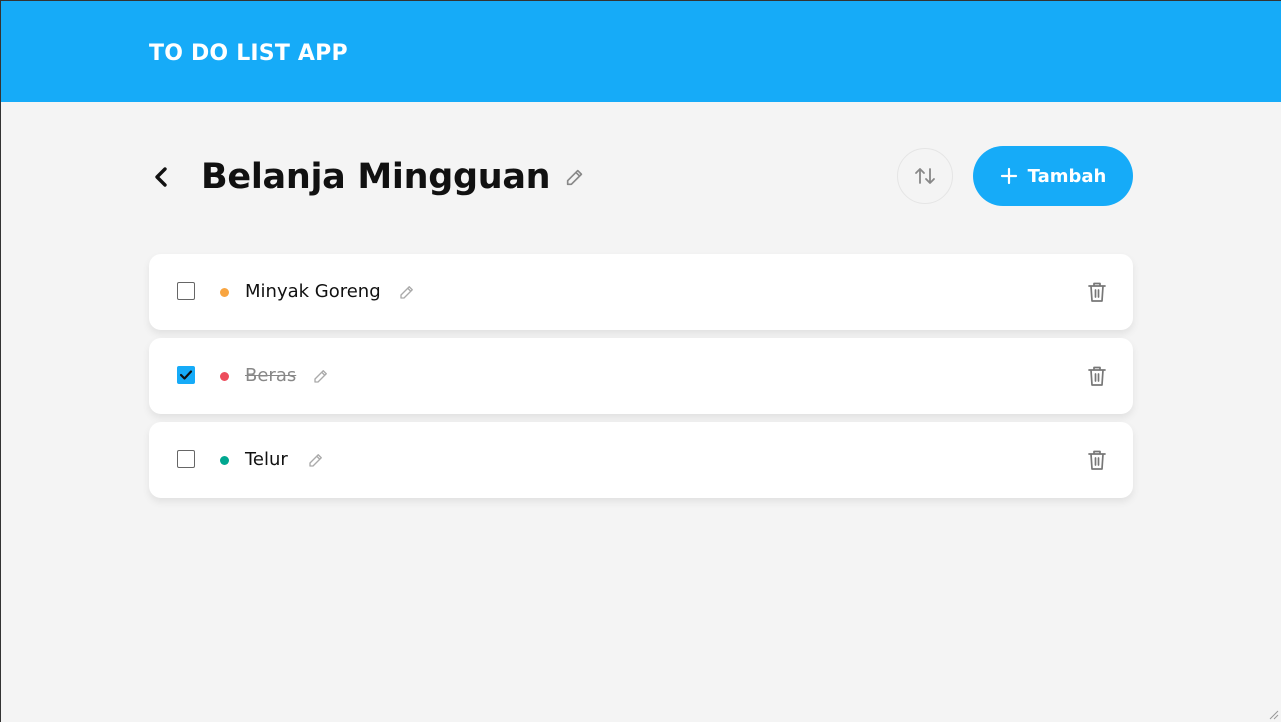 This screenshot has width=1281, height=722. I want to click on todo-item: Telur, so click(641, 460).